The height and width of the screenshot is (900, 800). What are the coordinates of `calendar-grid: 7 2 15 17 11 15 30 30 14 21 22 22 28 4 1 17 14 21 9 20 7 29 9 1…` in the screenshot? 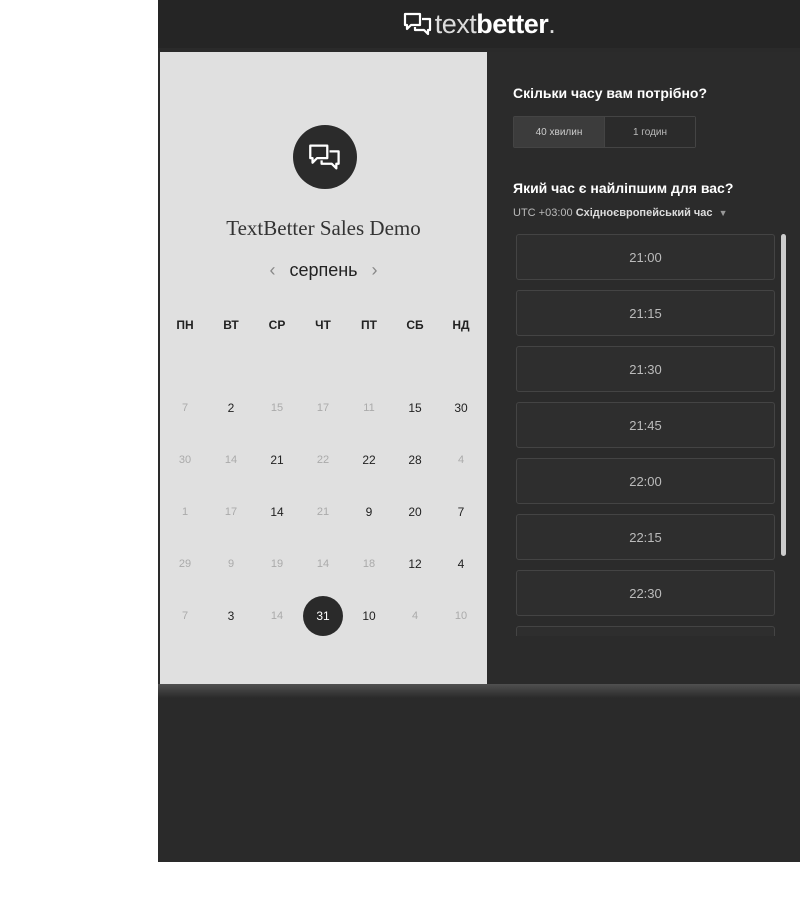 It's located at (323, 512).